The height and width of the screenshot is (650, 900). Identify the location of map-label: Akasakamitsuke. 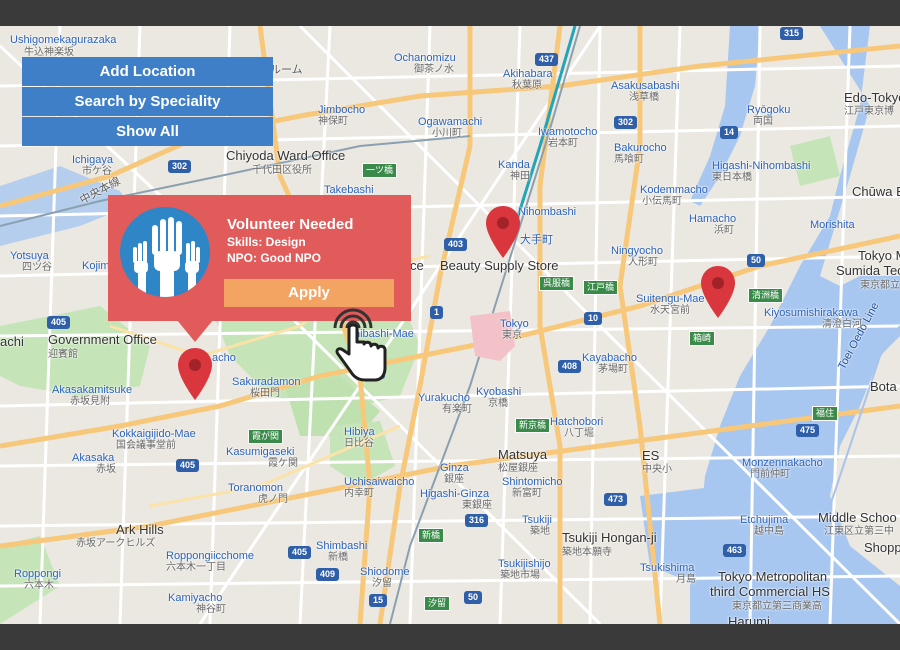
(92, 390).